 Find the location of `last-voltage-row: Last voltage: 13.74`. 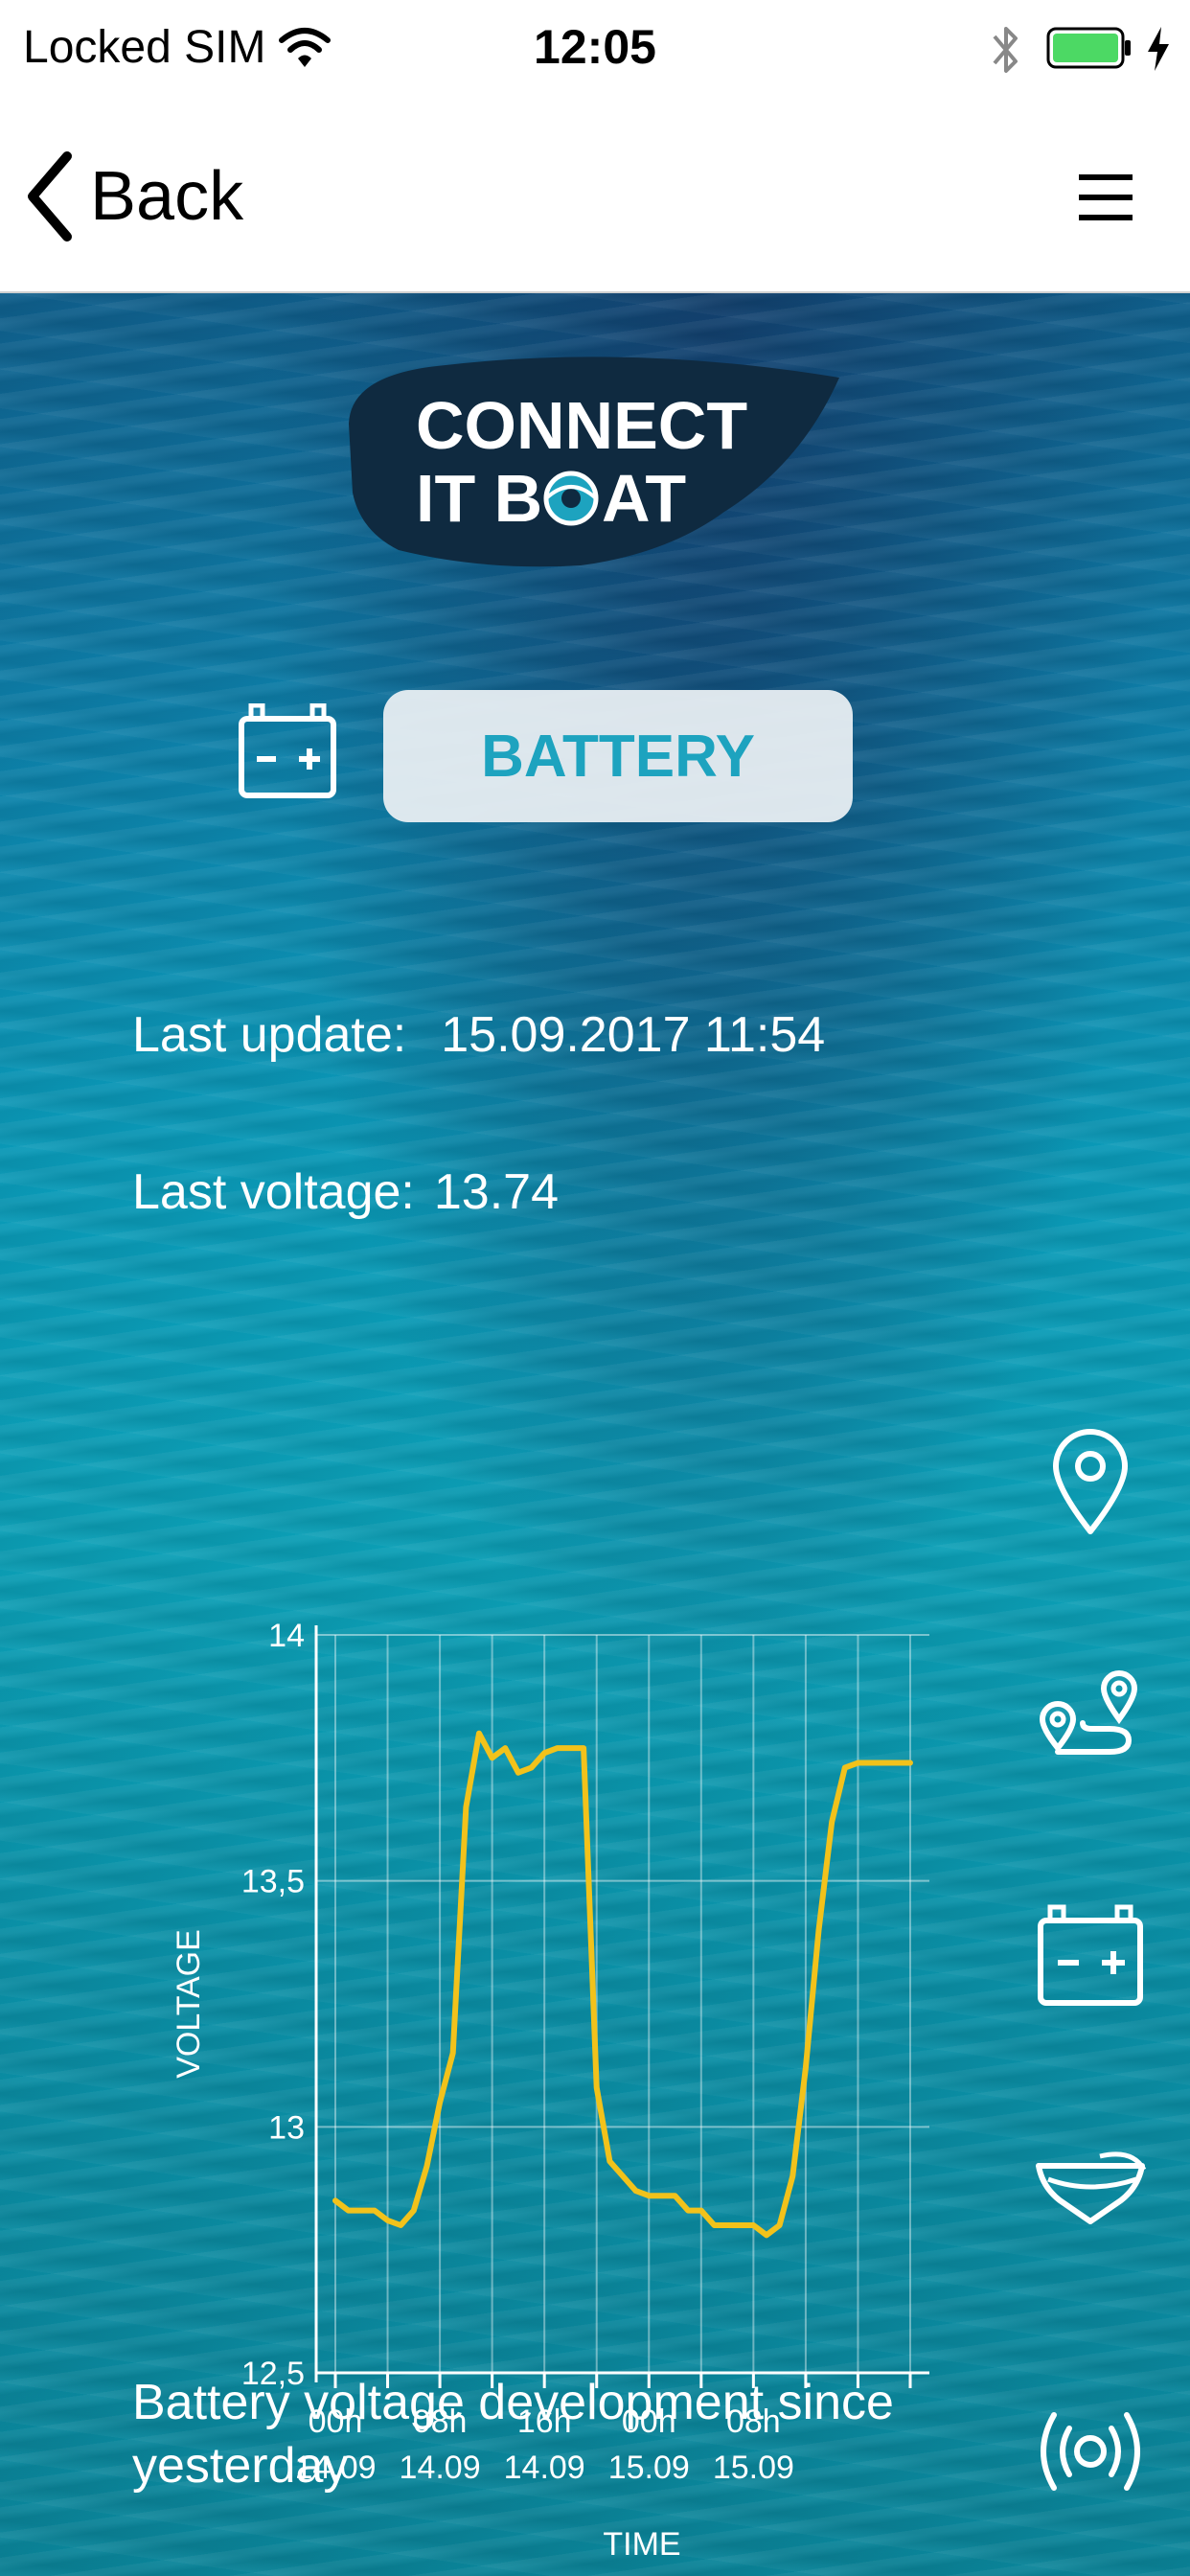

last-voltage-row: Last voltage: 13.74 is located at coordinates (346, 1192).